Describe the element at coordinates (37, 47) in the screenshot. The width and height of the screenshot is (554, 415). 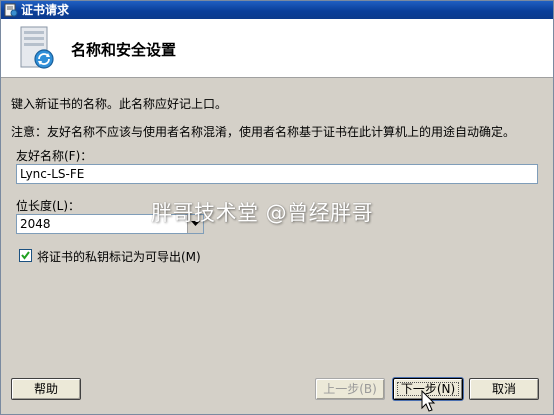
I see `certificate-server-icon` at that location.